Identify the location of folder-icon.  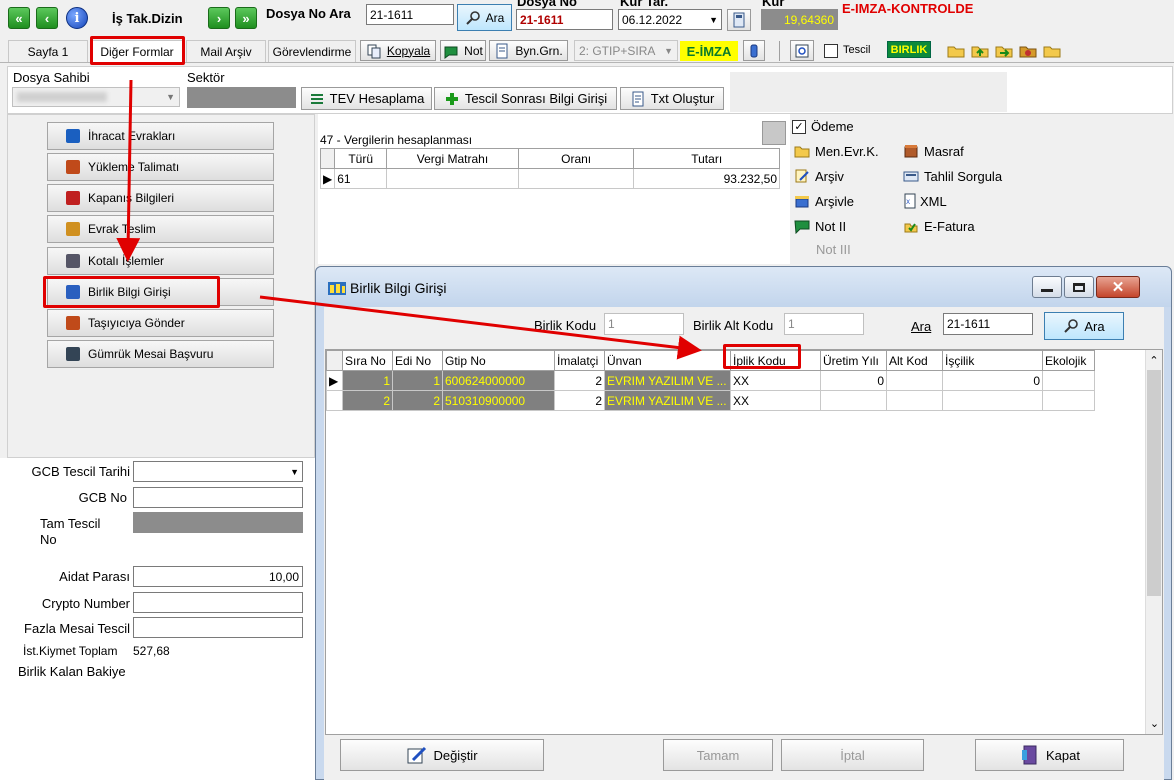
(1052, 51).